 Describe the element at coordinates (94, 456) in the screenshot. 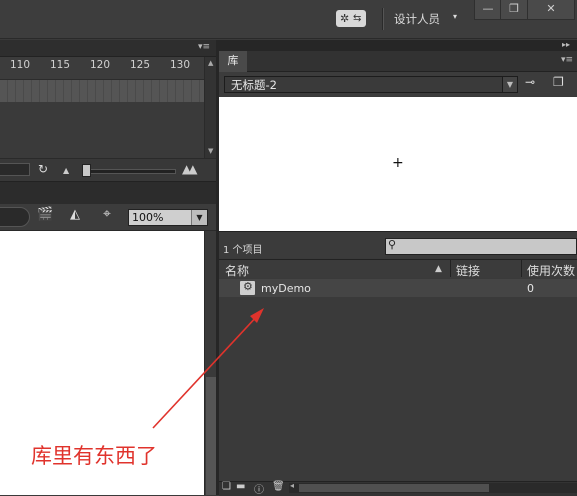

I see `annotation-text: 库里有东西了` at that location.